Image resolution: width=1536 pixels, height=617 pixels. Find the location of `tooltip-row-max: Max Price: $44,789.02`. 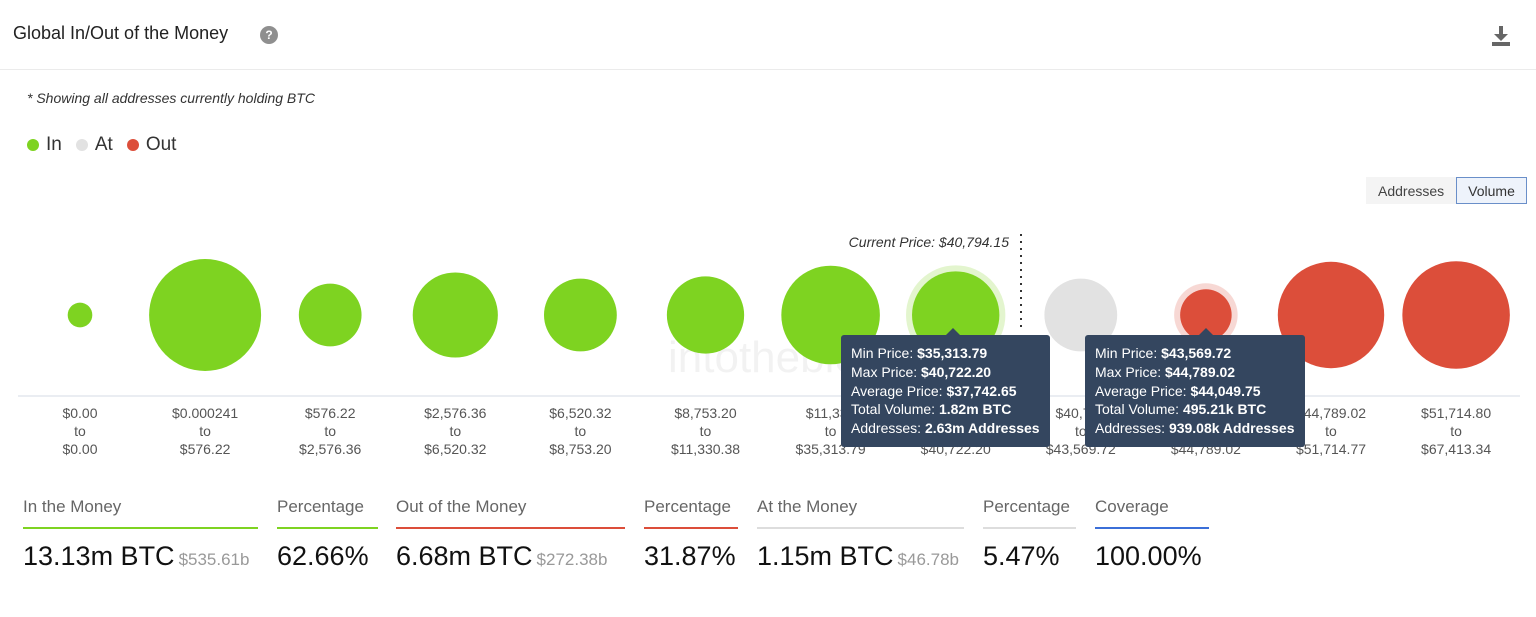

tooltip-row-max: Max Price: $44,789.02 is located at coordinates (1165, 371).